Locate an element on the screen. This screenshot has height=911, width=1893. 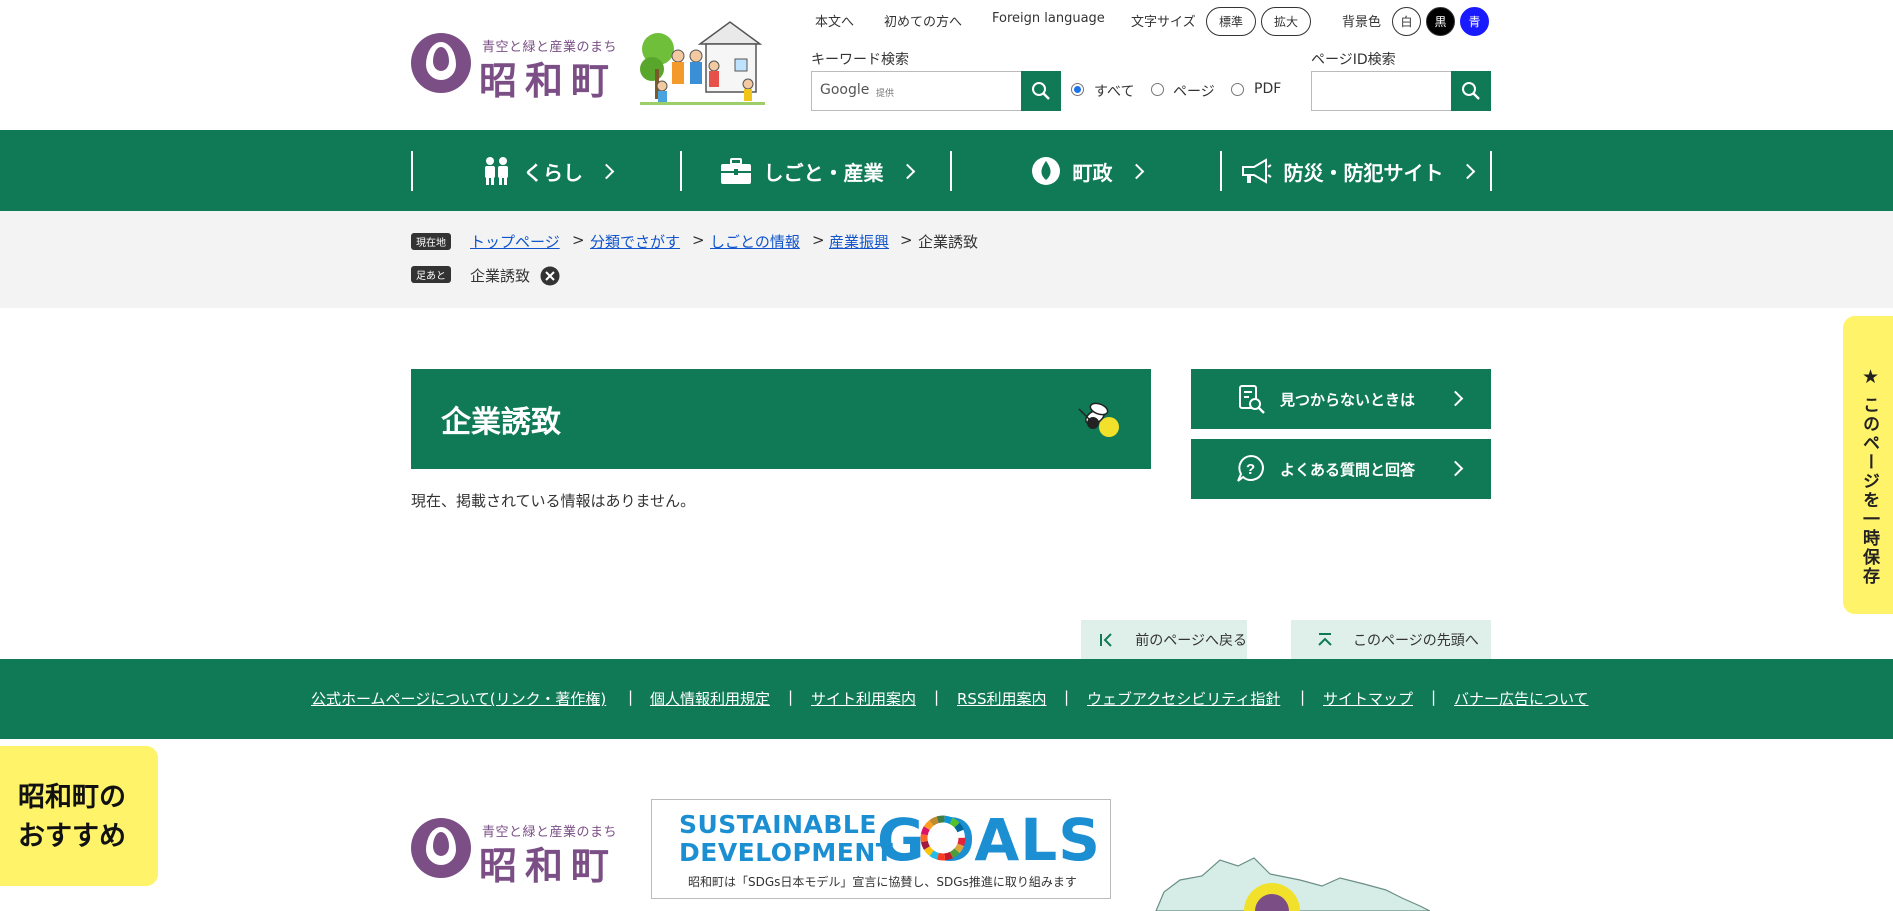
not-found-label: 見つからないときは is located at coordinates (1348, 399).